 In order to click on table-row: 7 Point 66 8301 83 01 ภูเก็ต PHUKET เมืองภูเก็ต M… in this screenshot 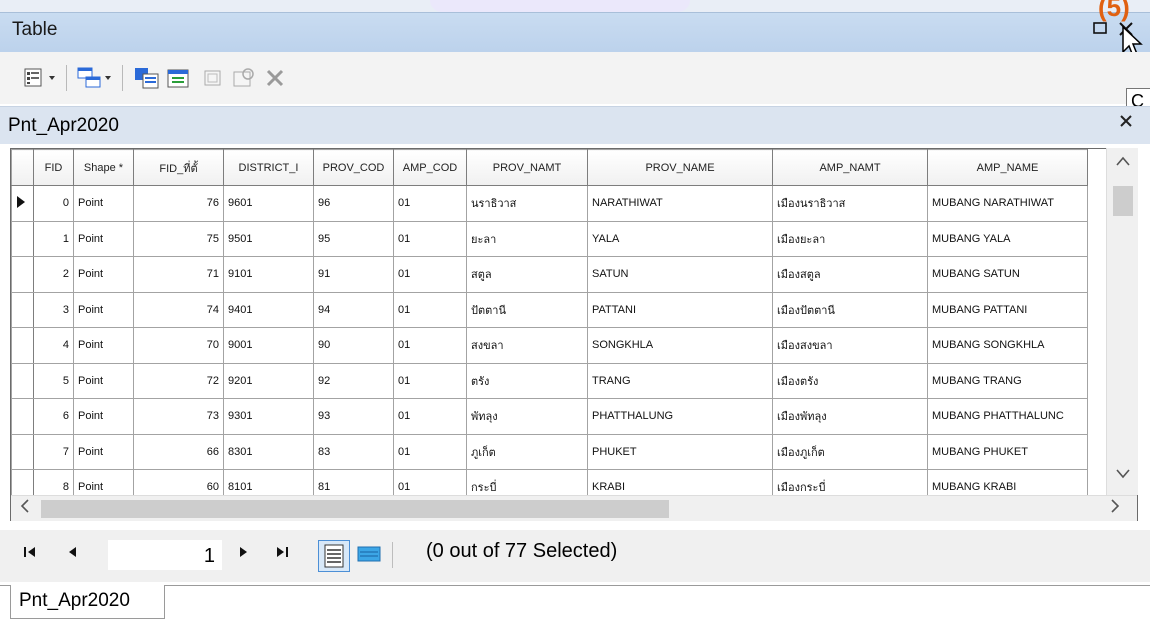, I will do `click(549, 451)`.